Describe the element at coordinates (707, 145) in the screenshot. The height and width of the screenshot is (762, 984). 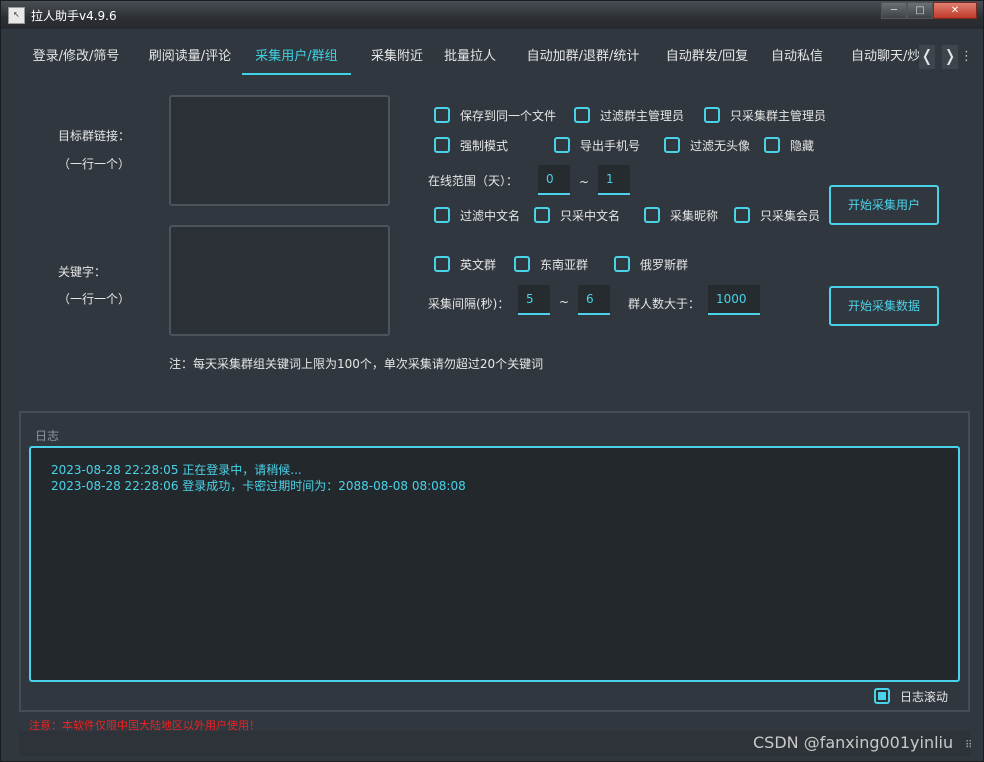
I see `filter-no-avatar-checkbox: 过滤无头像` at that location.